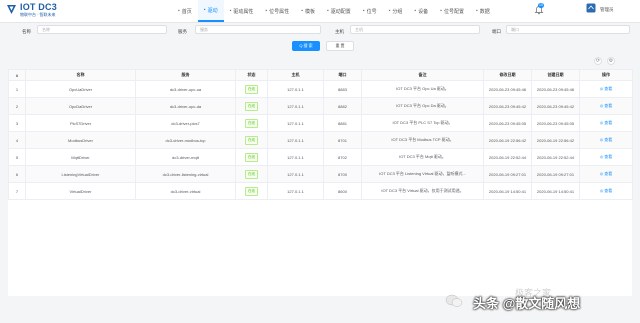  What do you see at coordinates (370, 11) in the screenshot?
I see `nav-item-6: ▪ 位号` at bounding box center [370, 11].